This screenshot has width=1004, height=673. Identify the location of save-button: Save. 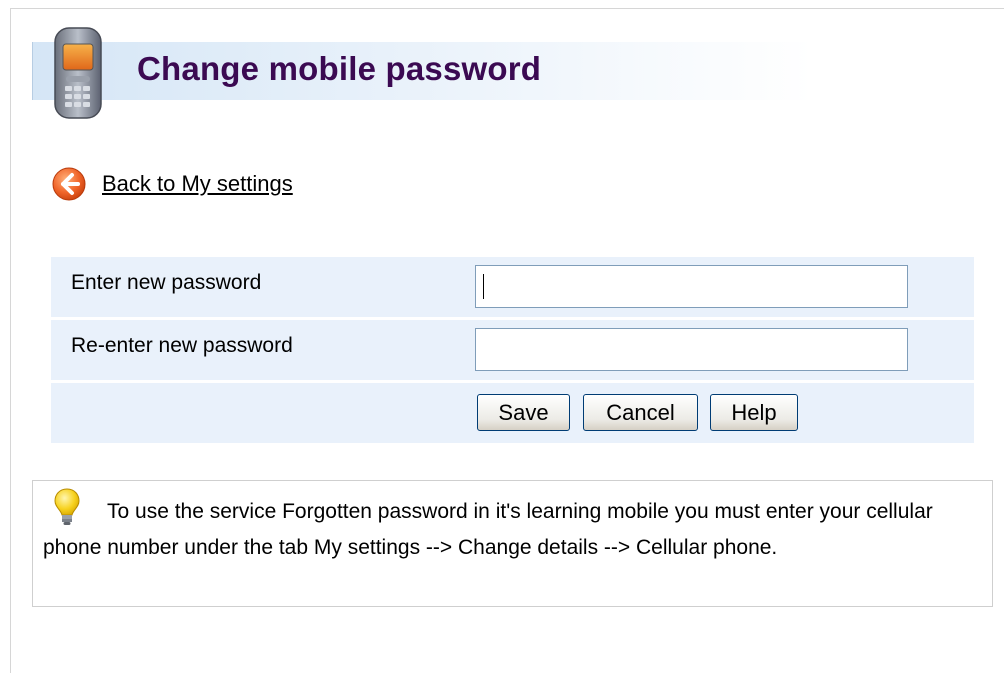
(523, 412).